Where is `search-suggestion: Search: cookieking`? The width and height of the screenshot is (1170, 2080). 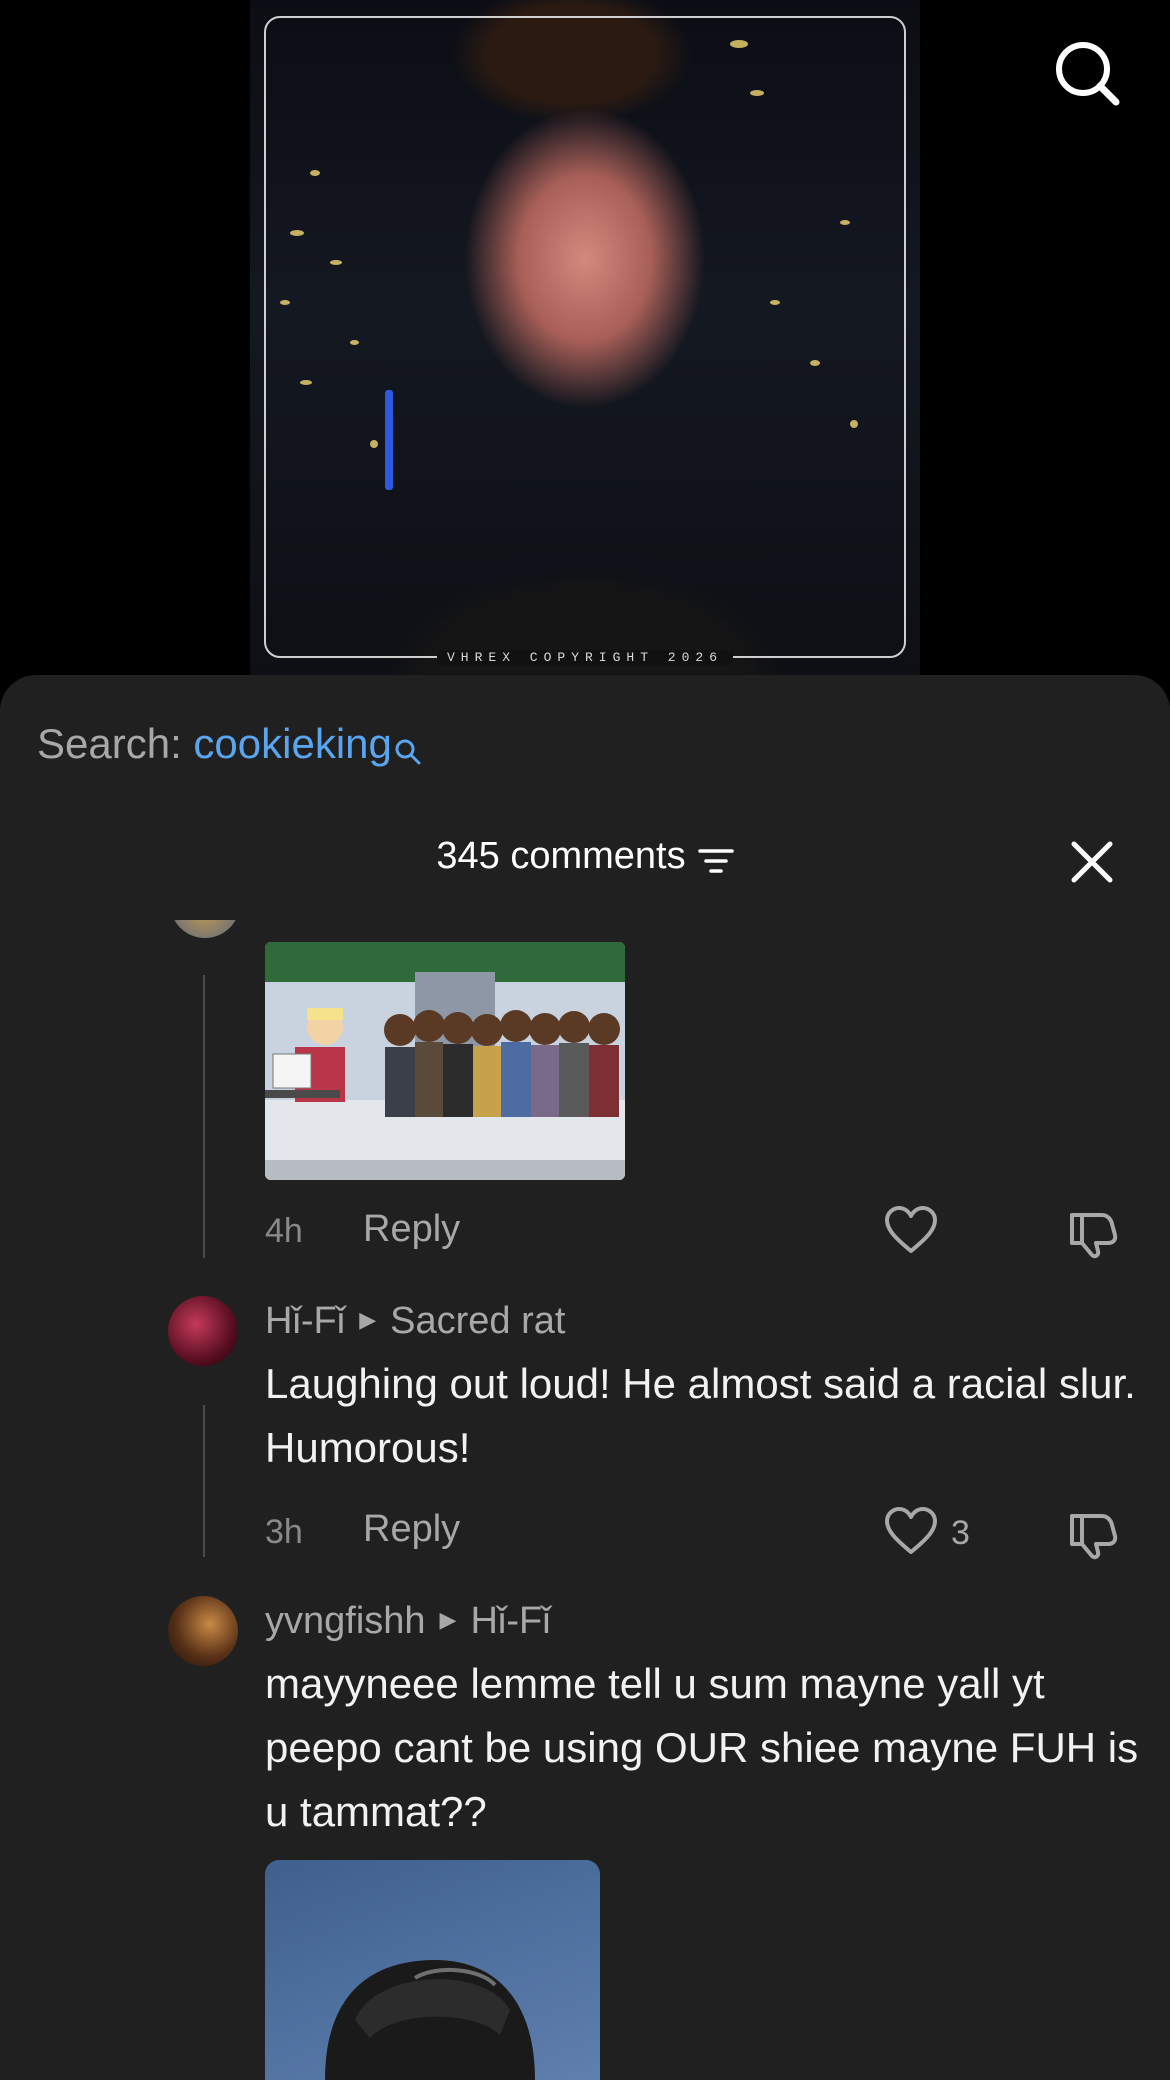
search-suggestion: Search: cookieking is located at coordinates (229, 748).